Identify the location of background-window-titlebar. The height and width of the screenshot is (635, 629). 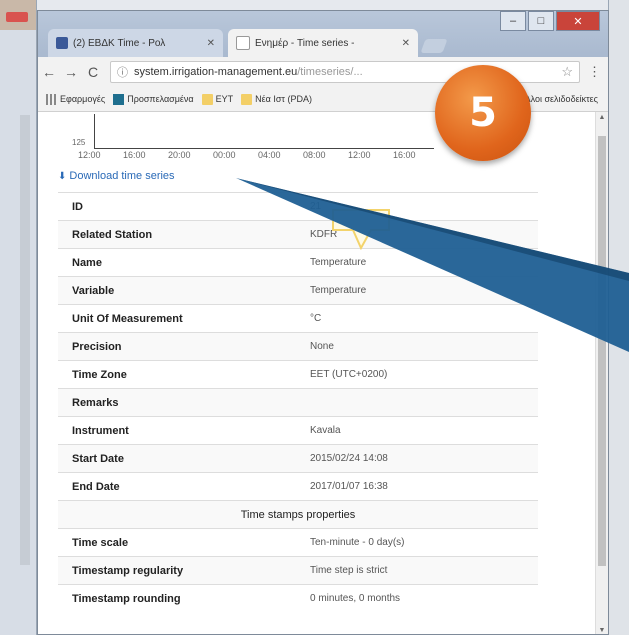
(18, 15).